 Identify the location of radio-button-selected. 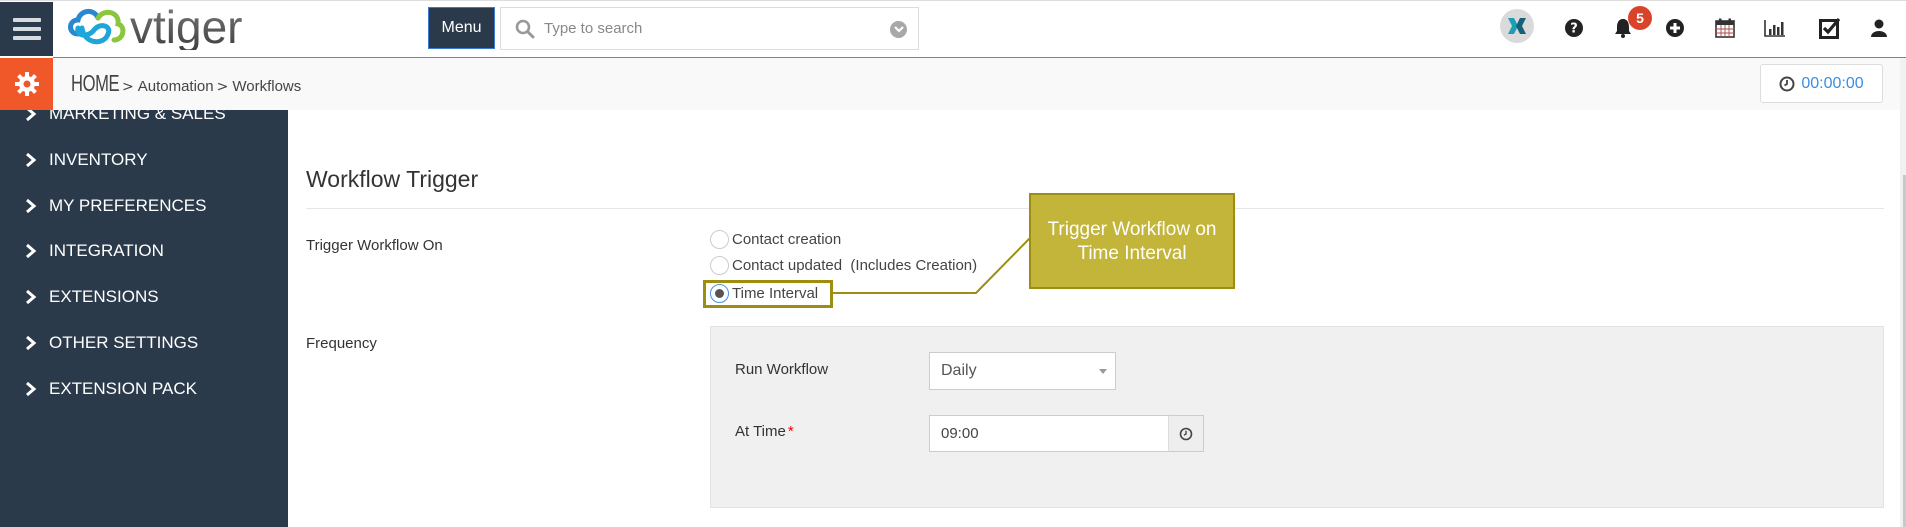
(719, 293).